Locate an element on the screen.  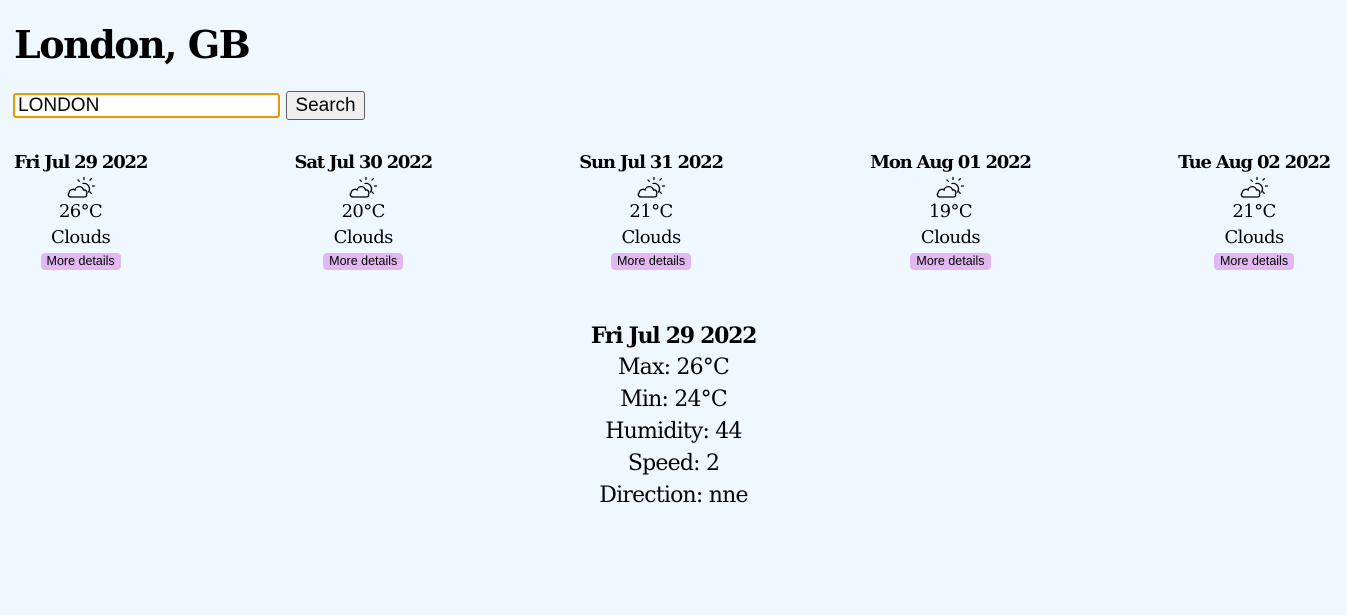
forecast-date: Mon Aug 01 2022 is located at coordinates (951, 162).